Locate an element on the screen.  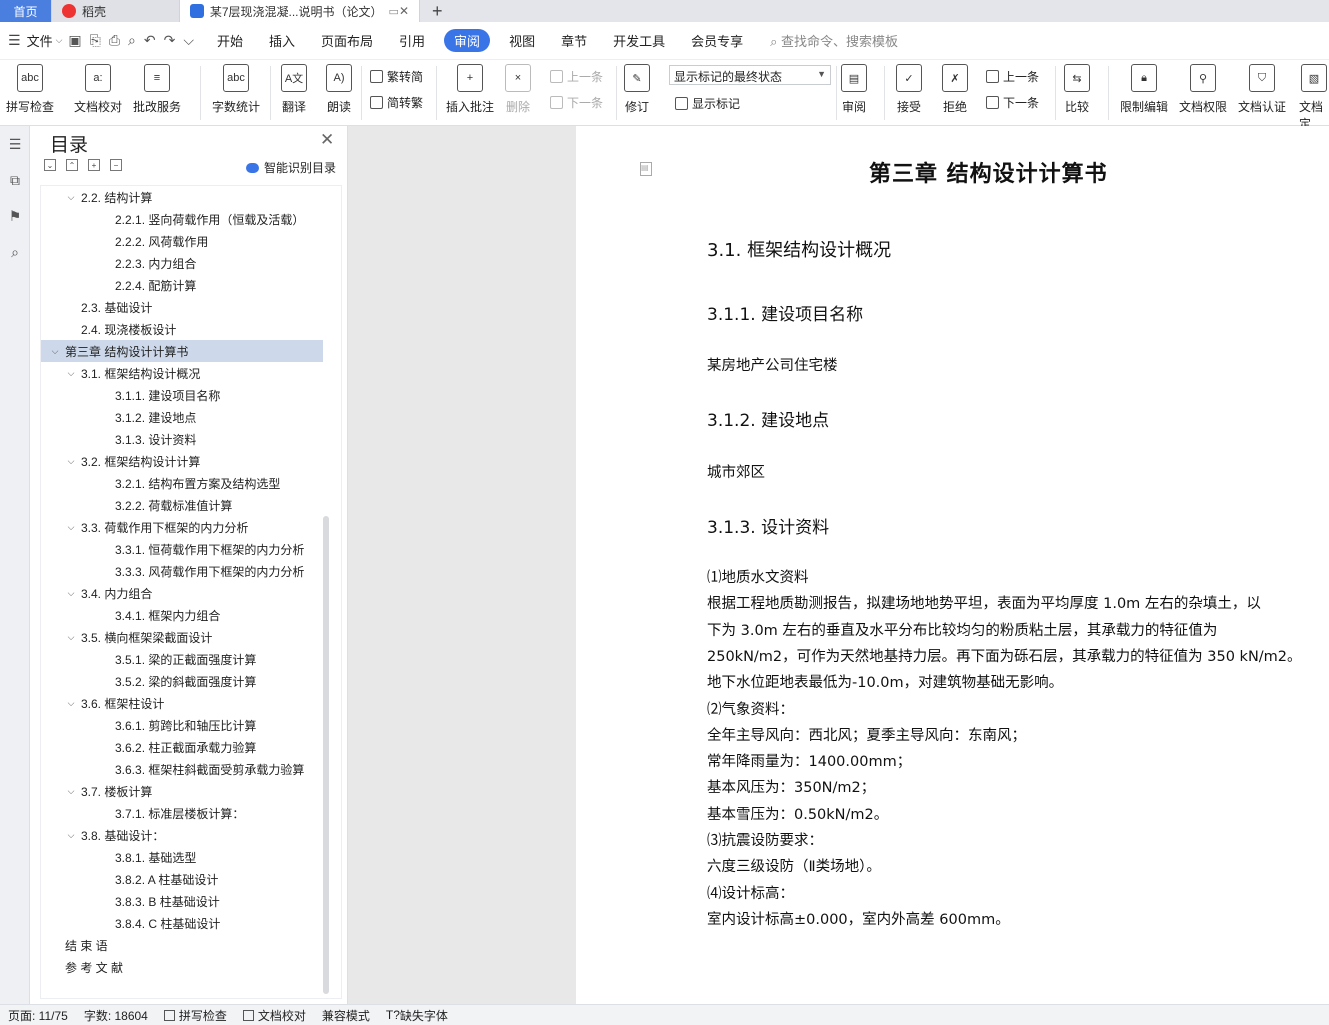
print-icon: ⎙ is located at coordinates (114, 40).